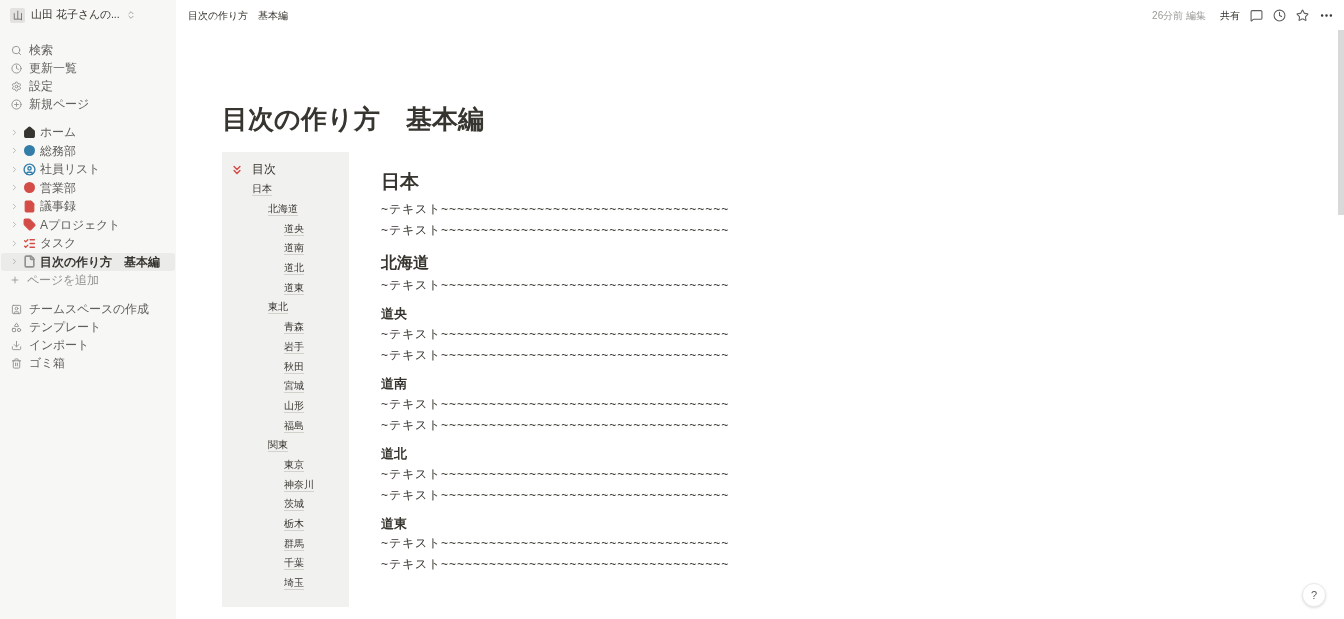  Describe the element at coordinates (278, 446) in the screenshot. I see `toc-link: 関東` at that location.